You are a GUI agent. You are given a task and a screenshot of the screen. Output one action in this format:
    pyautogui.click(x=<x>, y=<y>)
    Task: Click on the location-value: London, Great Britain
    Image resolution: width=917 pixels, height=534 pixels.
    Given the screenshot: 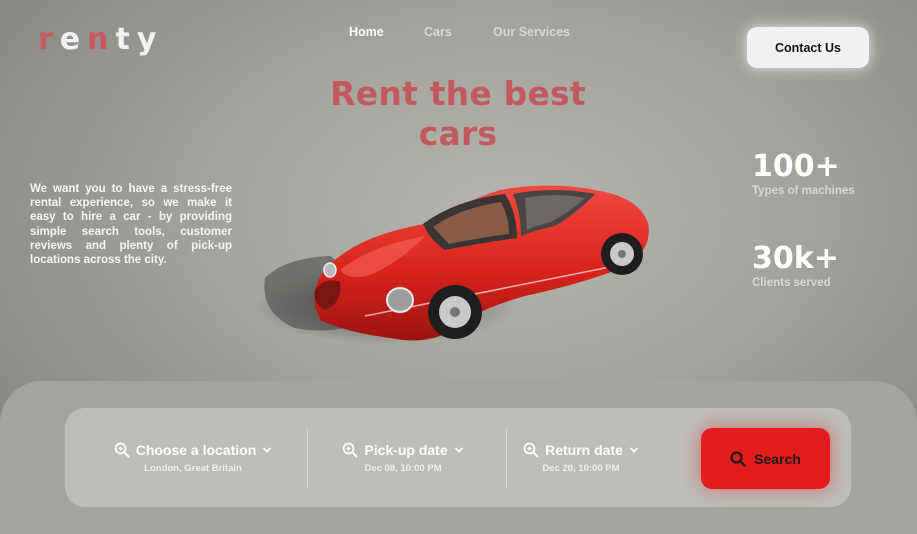 What is the action you would take?
    pyautogui.click(x=193, y=468)
    